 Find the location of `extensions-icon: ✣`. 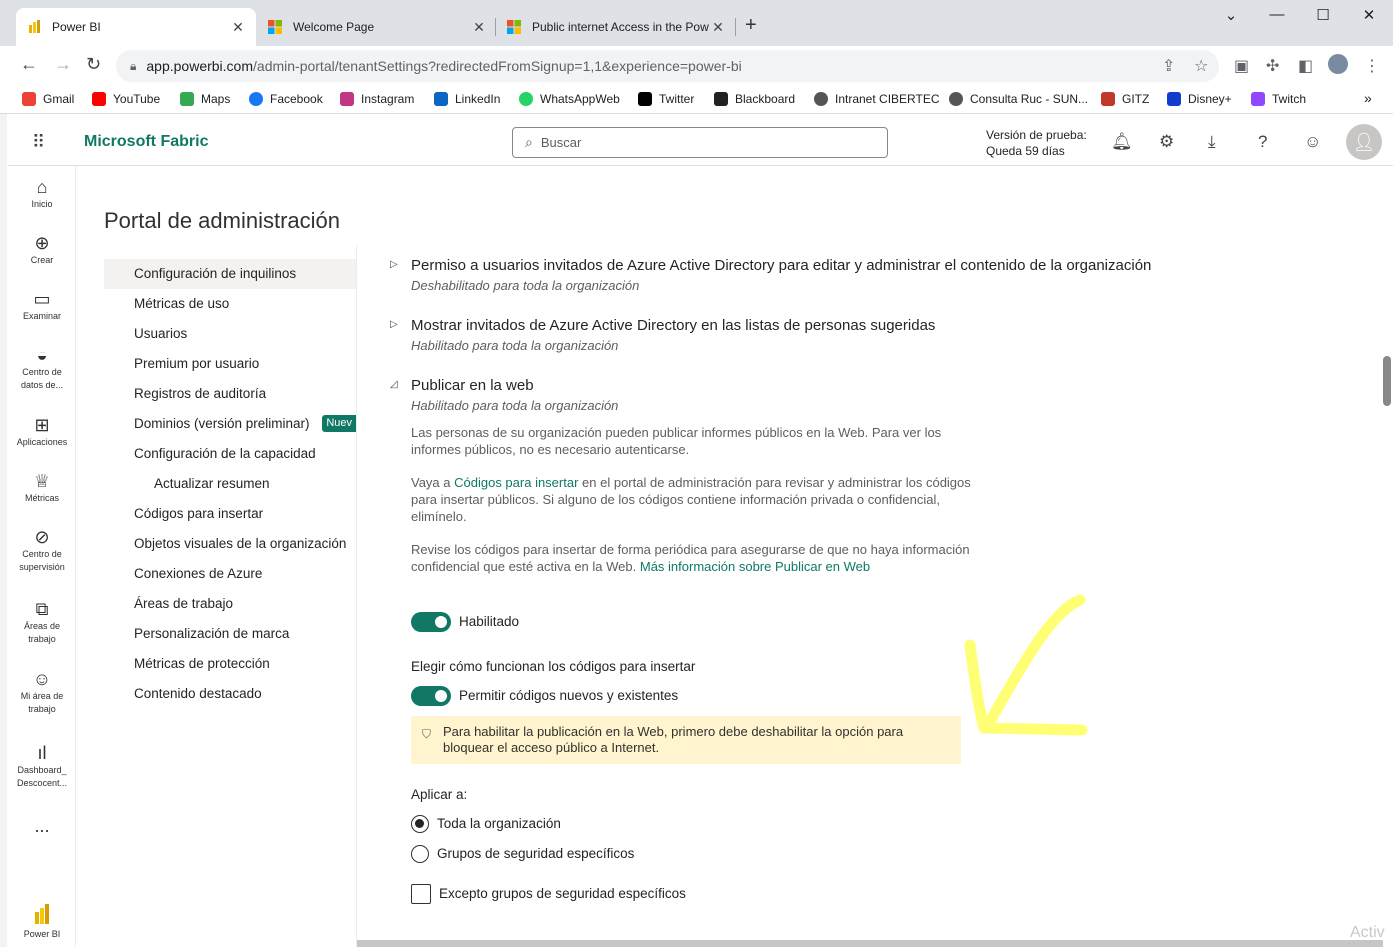

extensions-icon: ✣ is located at coordinates (1272, 66).